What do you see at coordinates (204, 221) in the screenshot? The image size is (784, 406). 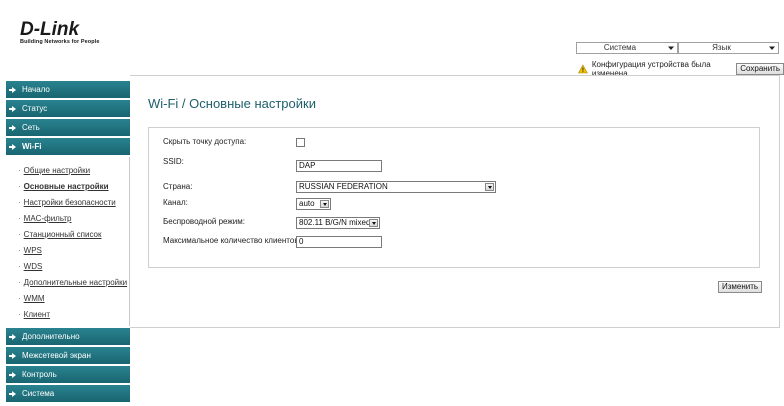 I see `wireless-mode-label: Беспроводной режим:` at bounding box center [204, 221].